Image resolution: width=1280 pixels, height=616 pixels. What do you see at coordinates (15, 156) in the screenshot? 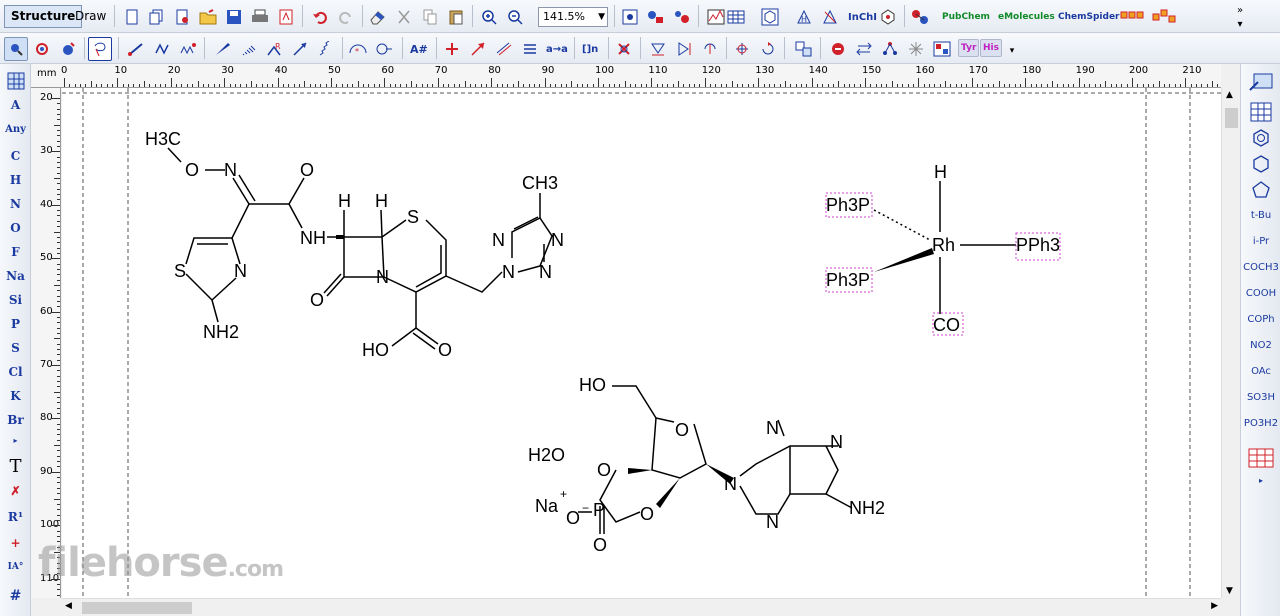
I see `element-C: C` at bounding box center [15, 156].